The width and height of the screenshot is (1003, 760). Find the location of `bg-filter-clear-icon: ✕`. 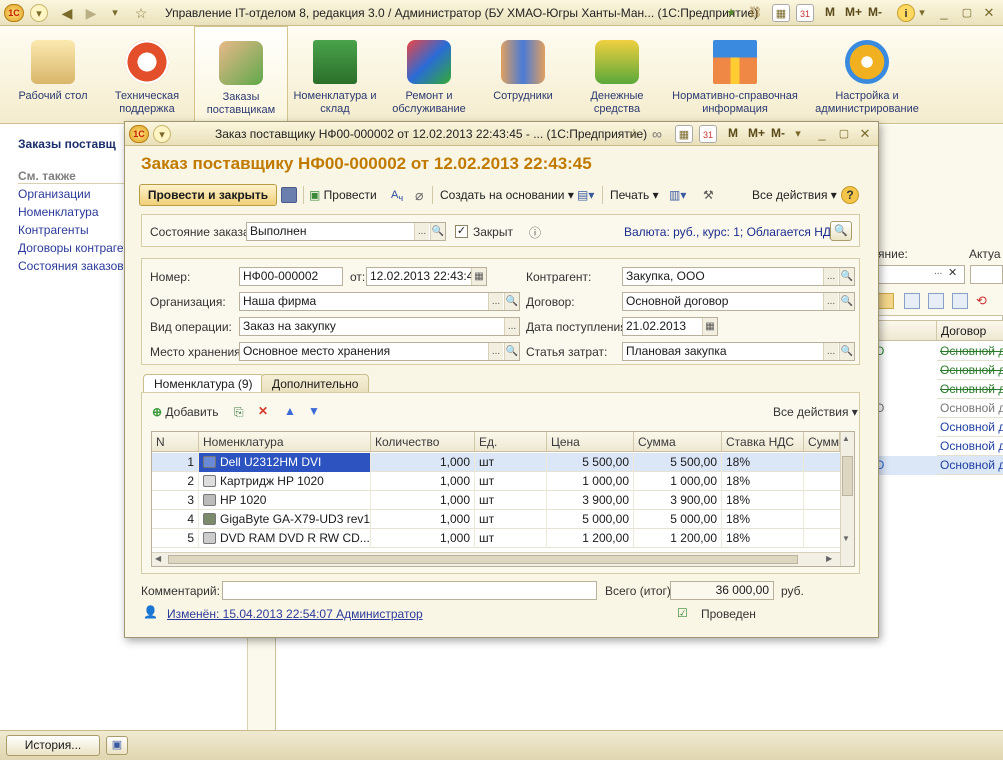

bg-filter-clear-icon: ✕ is located at coordinates (952, 272).